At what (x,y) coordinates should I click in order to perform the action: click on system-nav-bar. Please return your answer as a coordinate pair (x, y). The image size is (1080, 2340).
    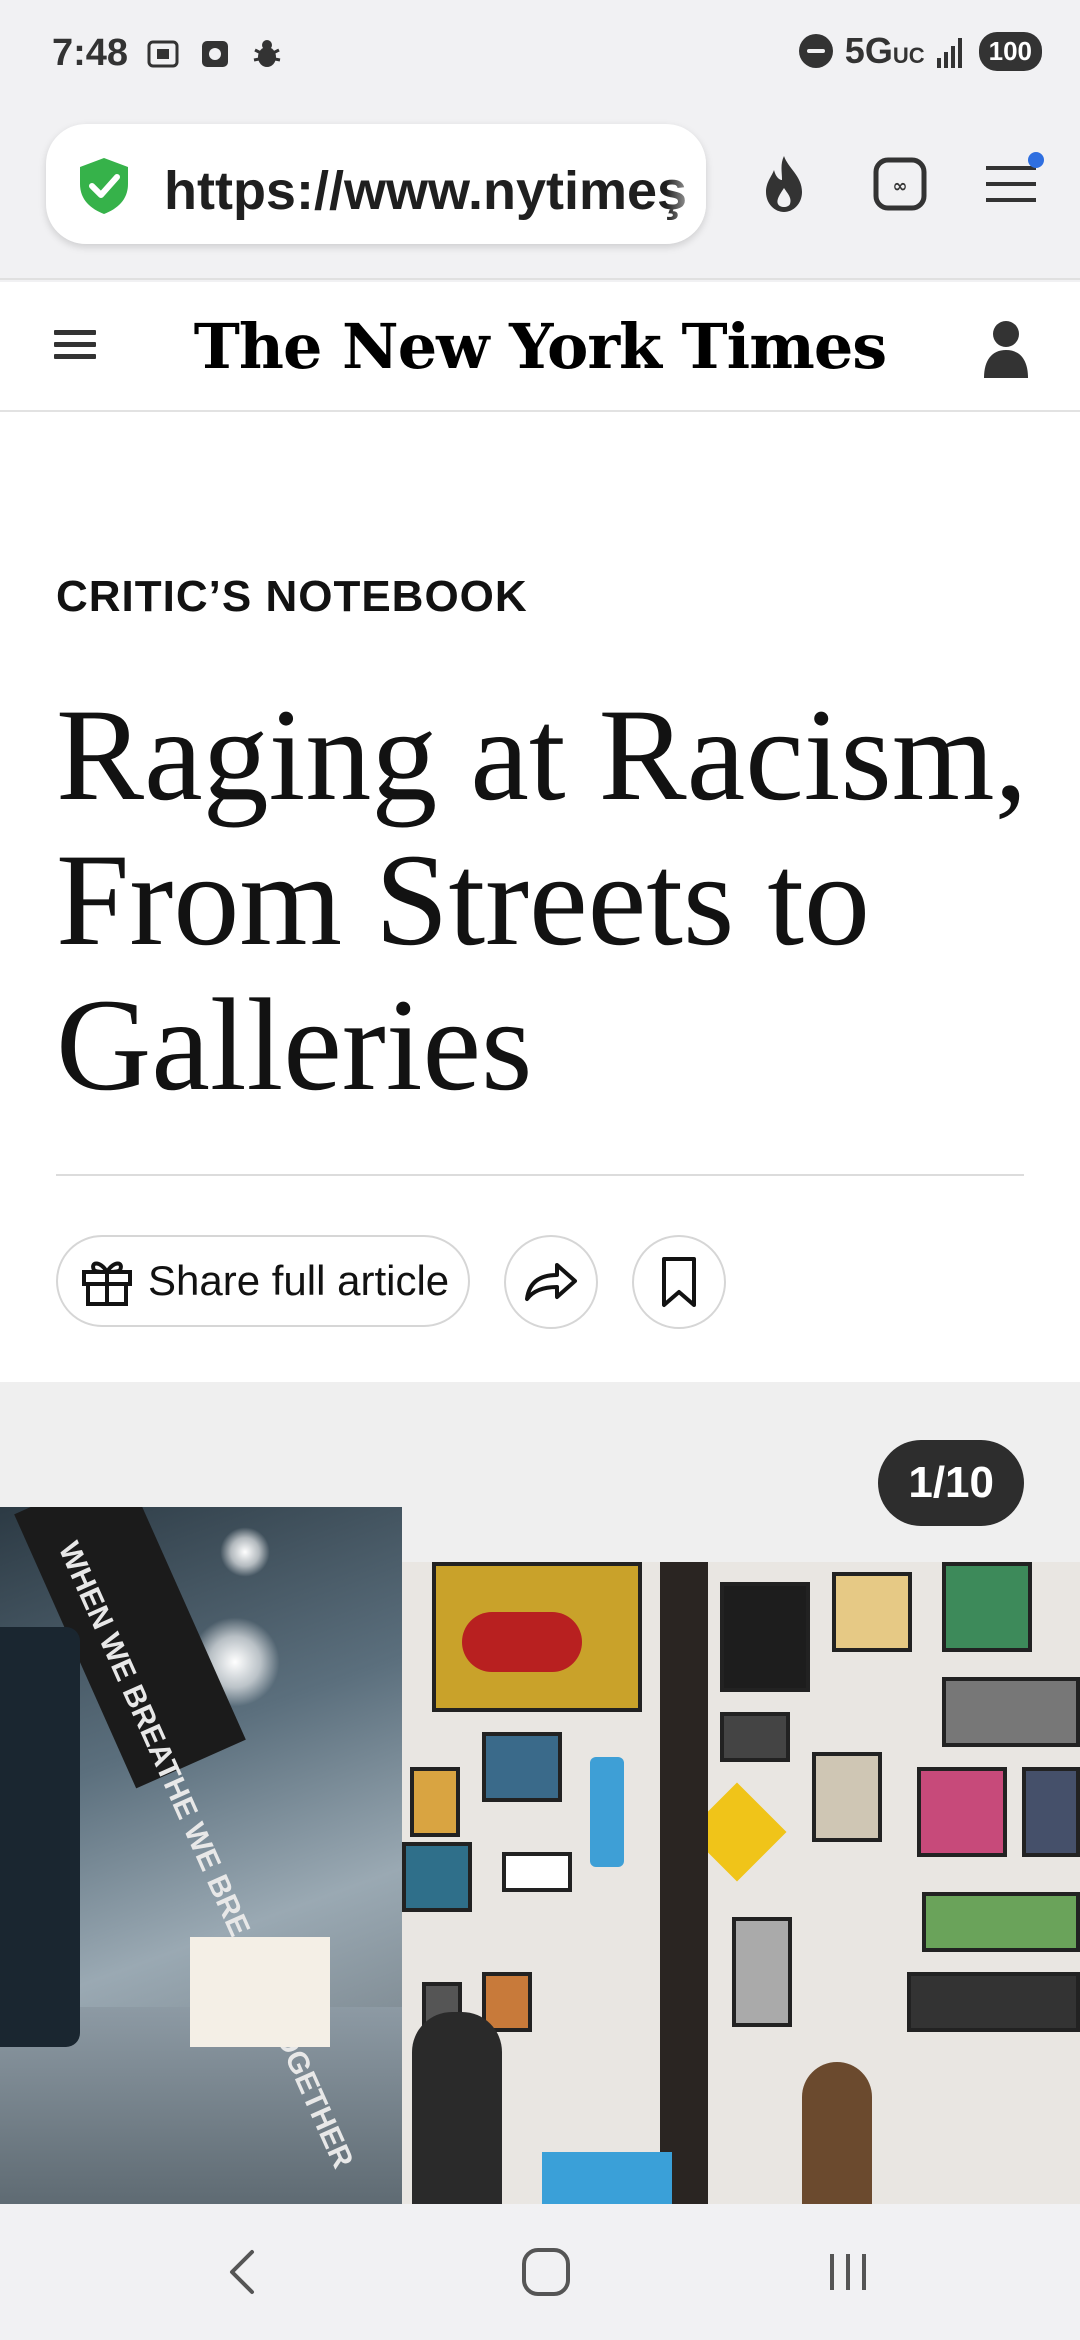
    Looking at the image, I should click on (540, 2272).